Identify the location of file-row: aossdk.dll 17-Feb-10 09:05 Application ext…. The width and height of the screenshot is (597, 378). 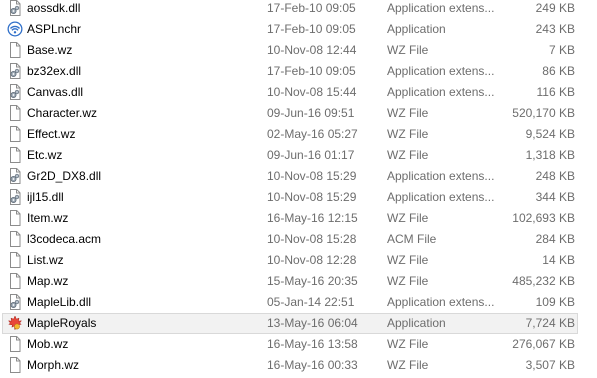
(290, 9).